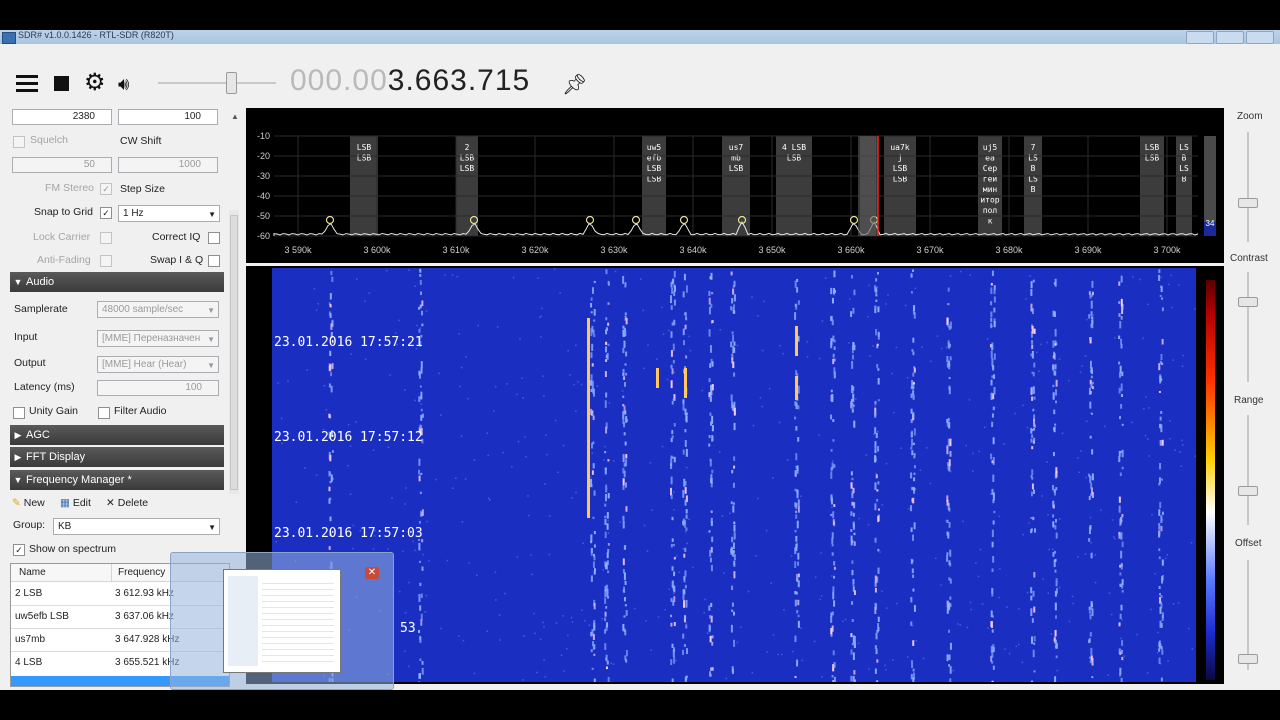  I want to click on speaker-icon: 🔊︎, so click(123, 84).